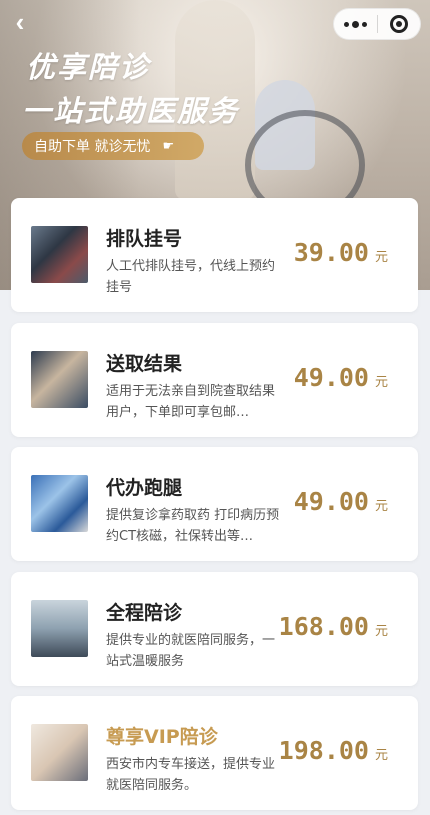 The height and width of the screenshot is (815, 430). What do you see at coordinates (144, 364) in the screenshot?
I see `service-name: 送取结果` at bounding box center [144, 364].